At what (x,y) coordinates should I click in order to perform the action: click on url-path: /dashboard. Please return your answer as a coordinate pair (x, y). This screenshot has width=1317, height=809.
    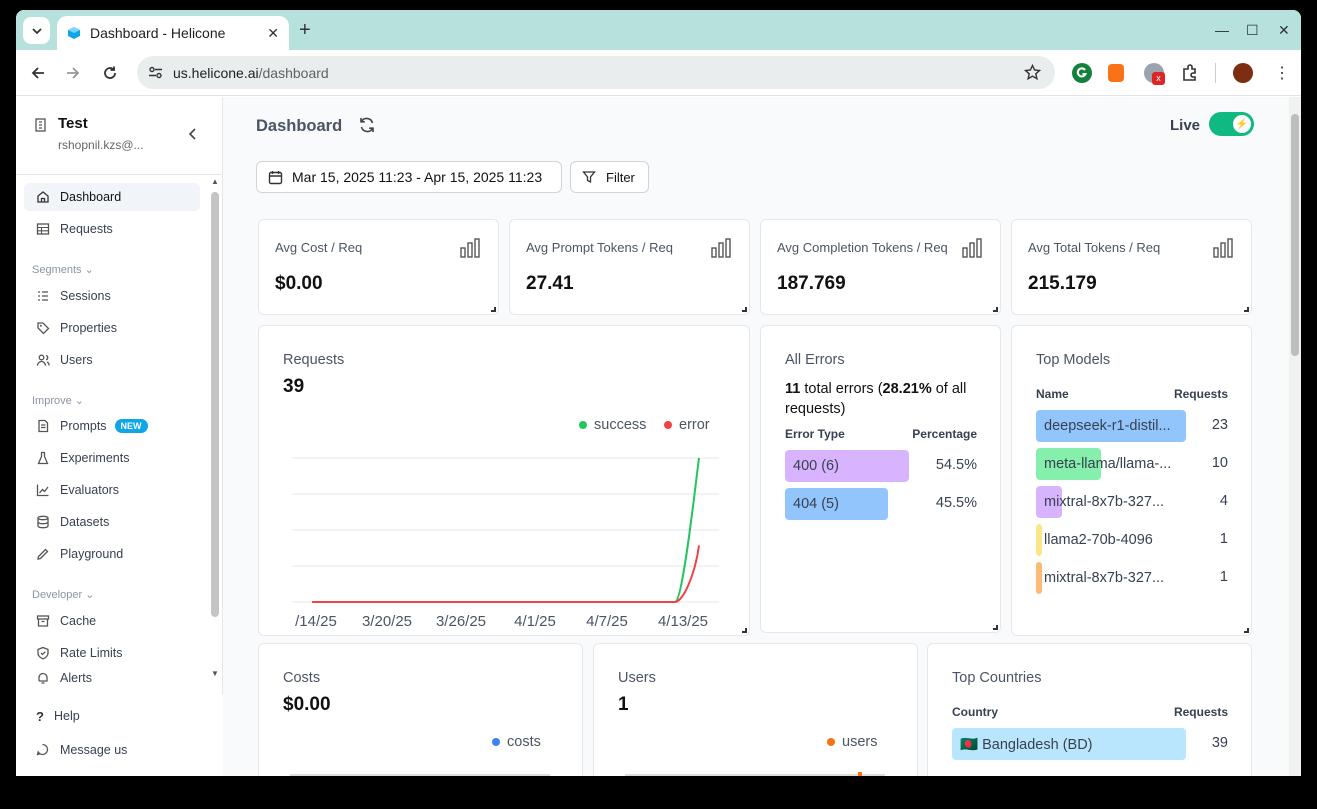
    Looking at the image, I should click on (293, 72).